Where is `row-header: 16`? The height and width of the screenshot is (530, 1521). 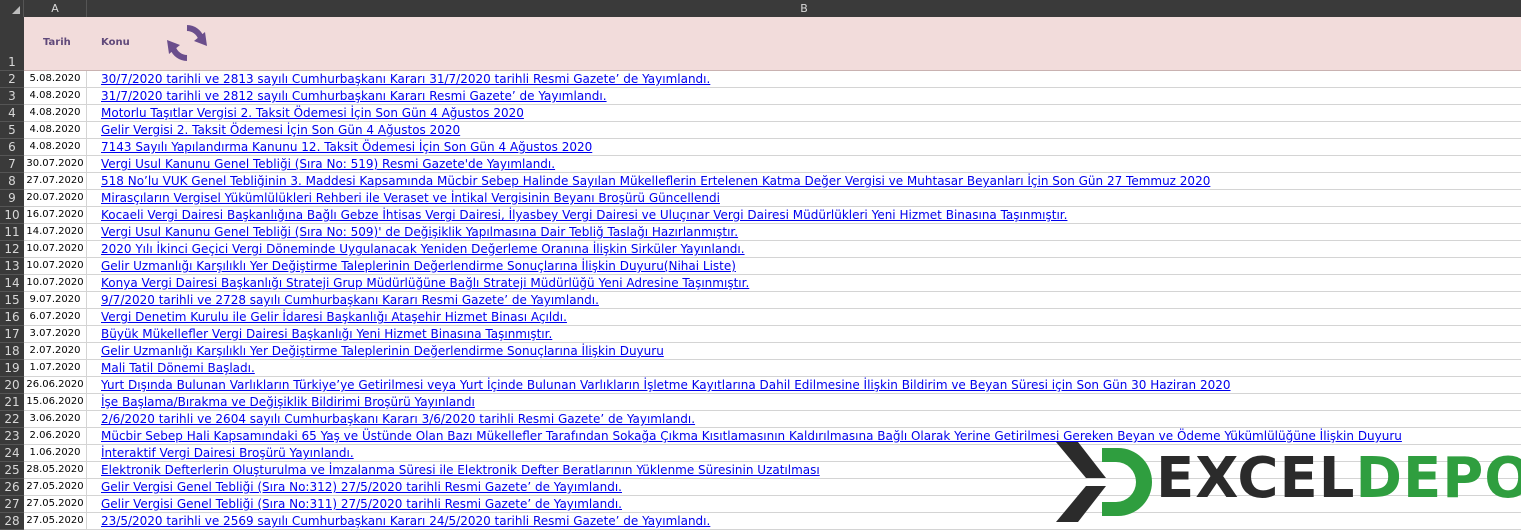
row-header: 16 is located at coordinates (12, 317).